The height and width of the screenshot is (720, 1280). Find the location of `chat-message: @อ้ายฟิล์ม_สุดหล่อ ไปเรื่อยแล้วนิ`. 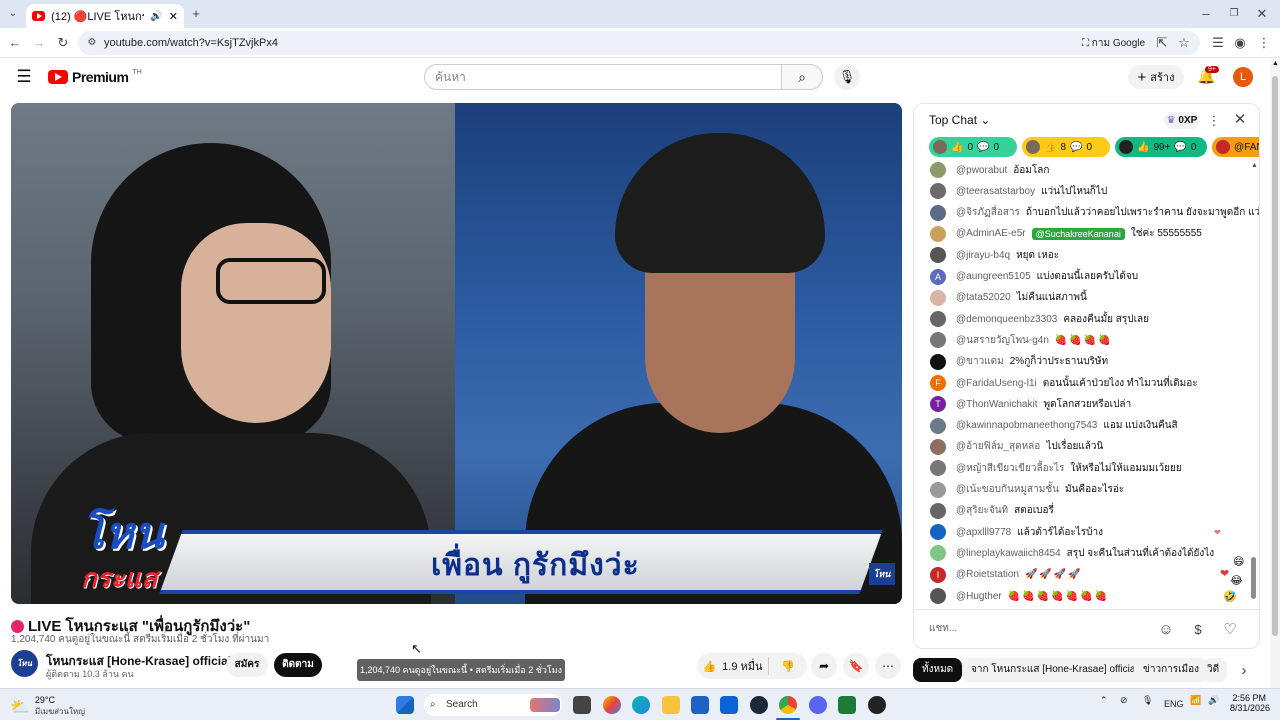

chat-message: @อ้ายฟิล์ม_สุดหล่อ ไปเรื่อยแล้วนิ is located at coordinates (1016, 447).